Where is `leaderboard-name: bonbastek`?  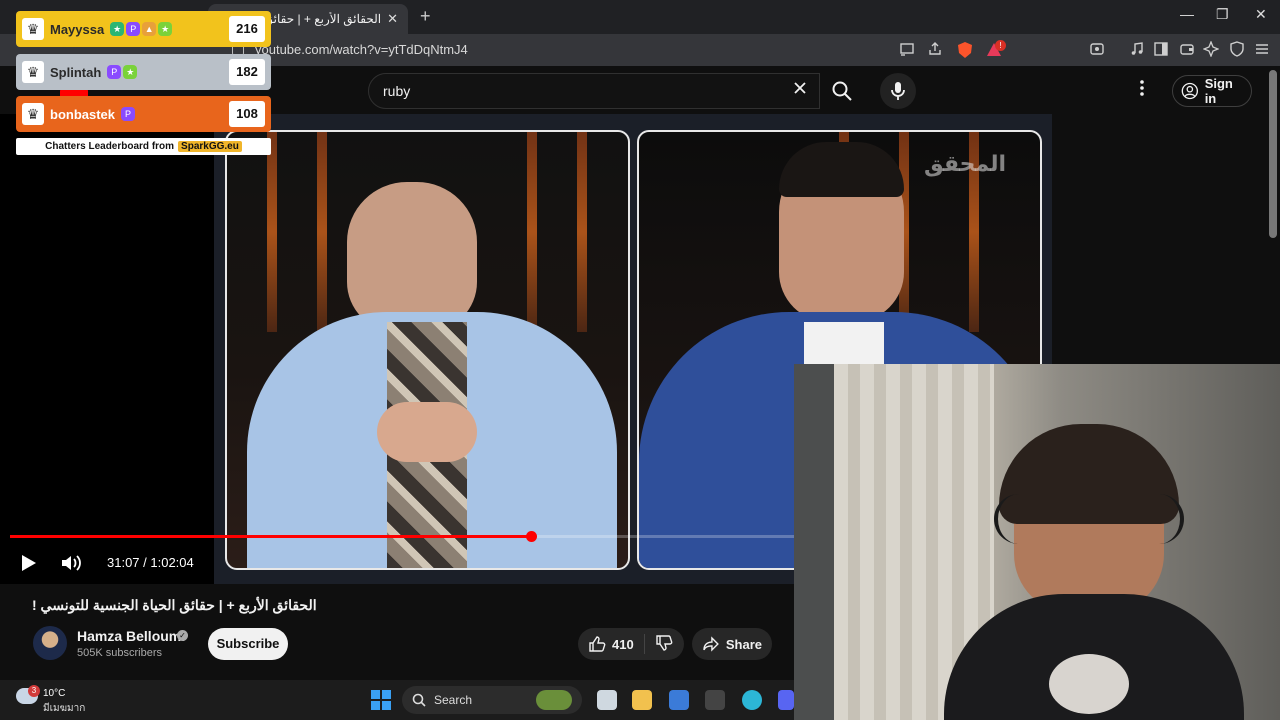 leaderboard-name: bonbastek is located at coordinates (83, 114).